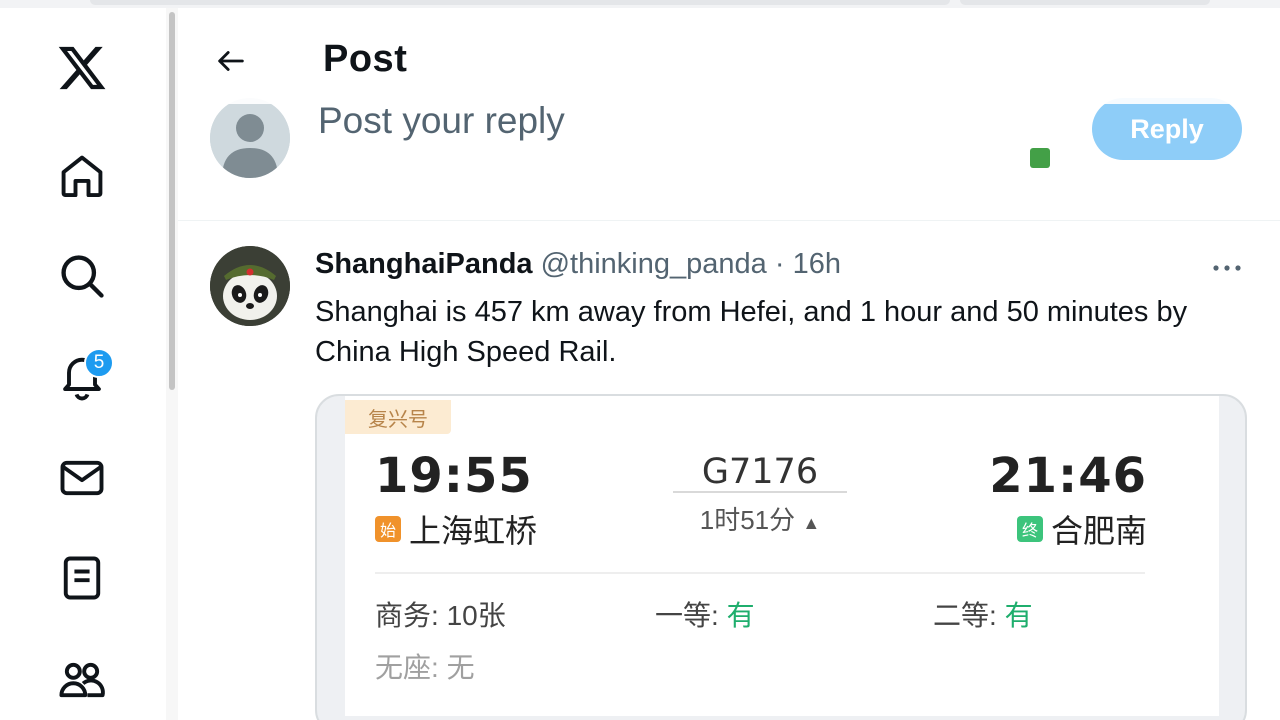  Describe the element at coordinates (729, 220) in the screenshot. I see `section-divider` at that location.